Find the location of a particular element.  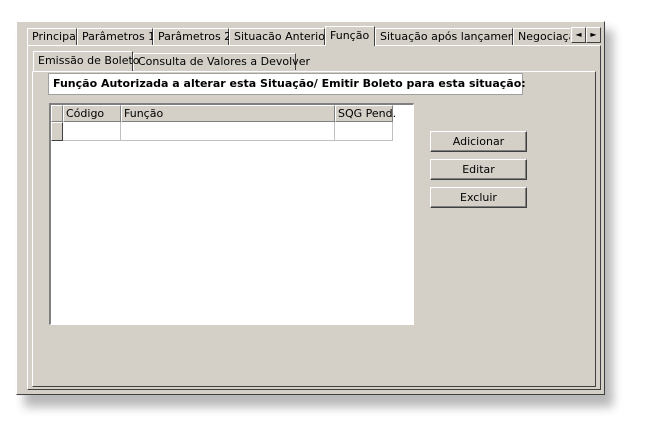

subtab-consulta-valores-devolver: Consulta de Valores a Devolver is located at coordinates (221, 61).